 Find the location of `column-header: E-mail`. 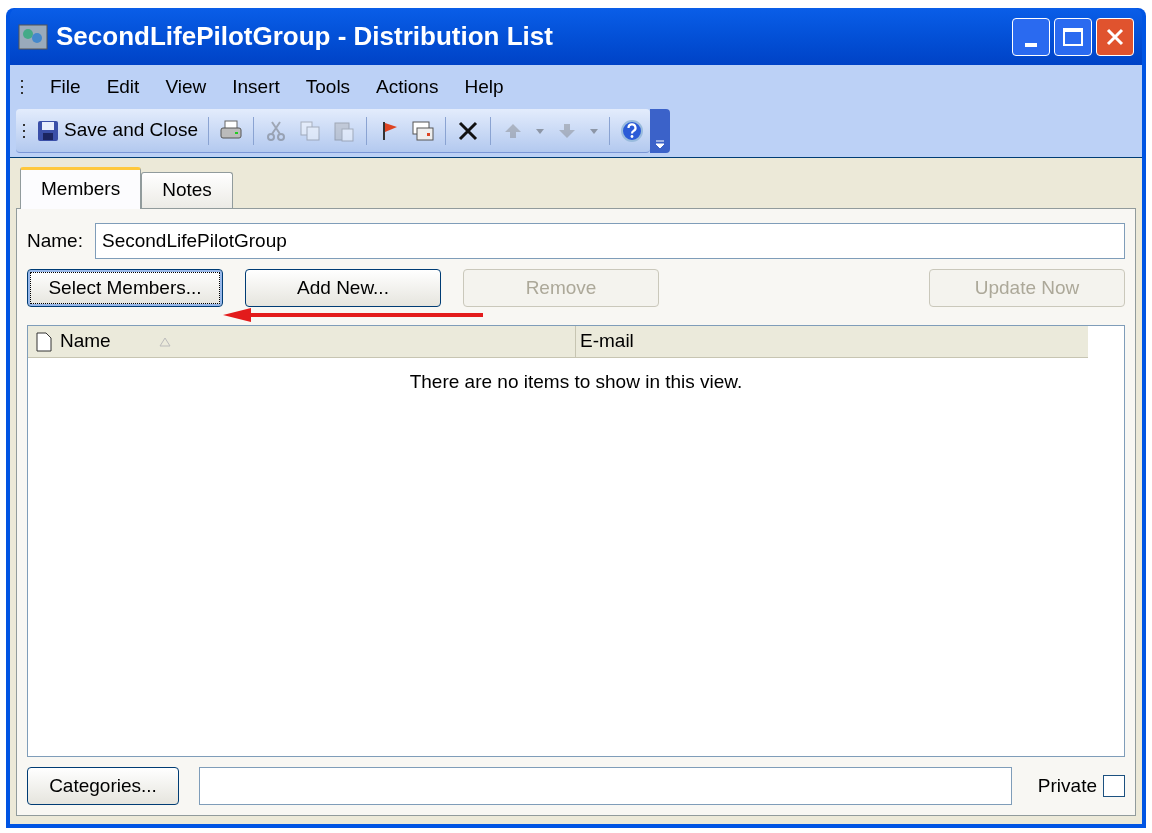

column-header: E-mail is located at coordinates (832, 341).